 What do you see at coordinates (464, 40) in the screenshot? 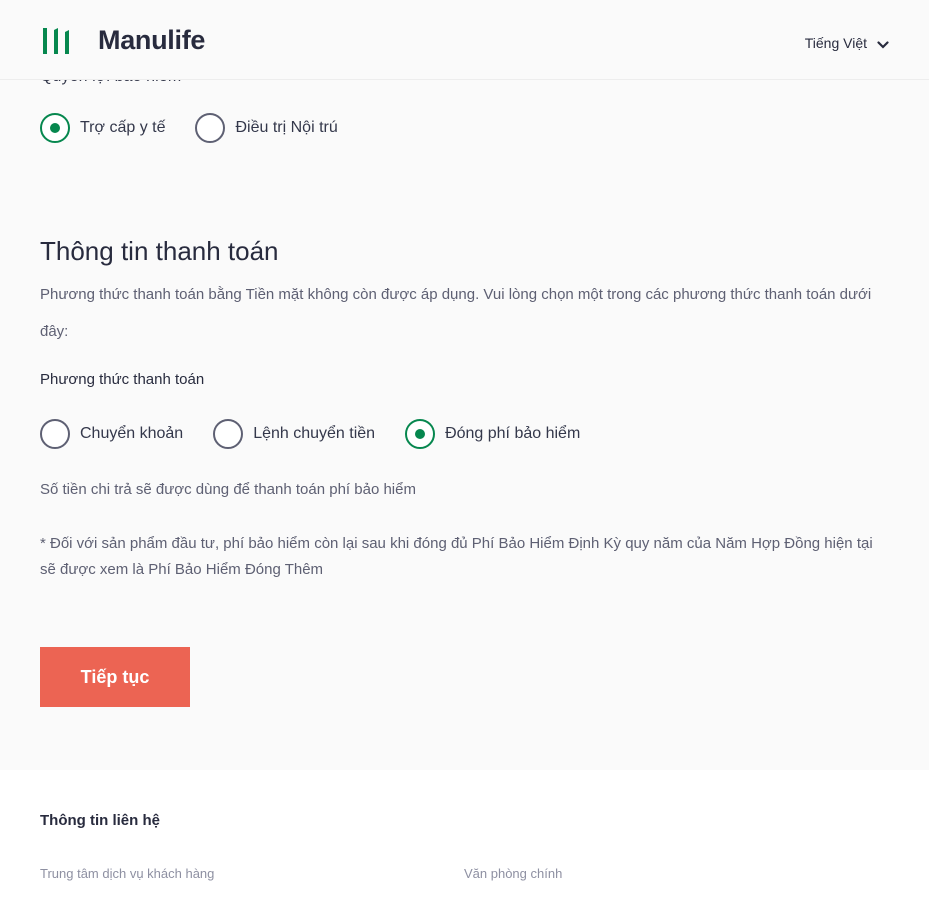
I see `header: Manulife Tiếng Việt` at bounding box center [464, 40].